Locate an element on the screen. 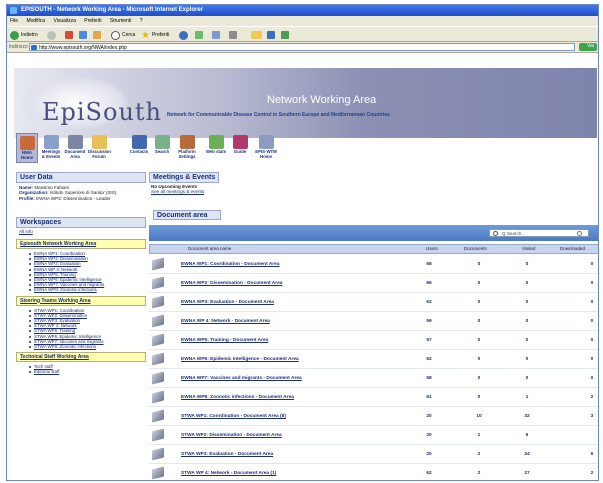 Image resolution: width=603 pixels, height=483 pixels. nav-label: Web stats is located at coordinates (216, 151).